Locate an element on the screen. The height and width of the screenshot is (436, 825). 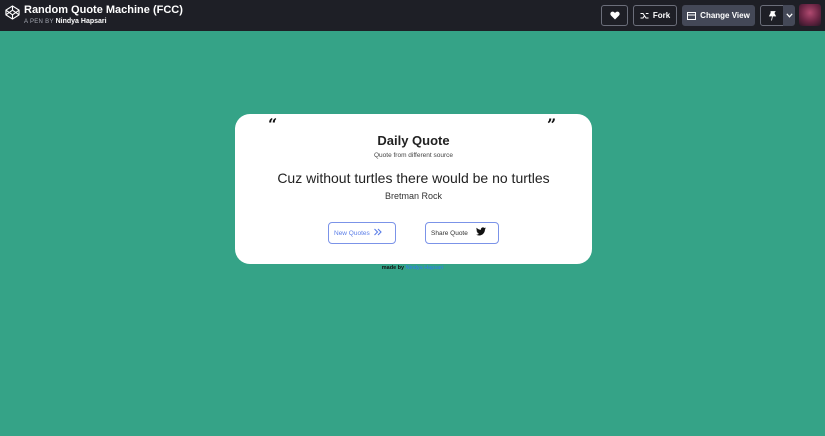
layout-icon is located at coordinates (692, 15).